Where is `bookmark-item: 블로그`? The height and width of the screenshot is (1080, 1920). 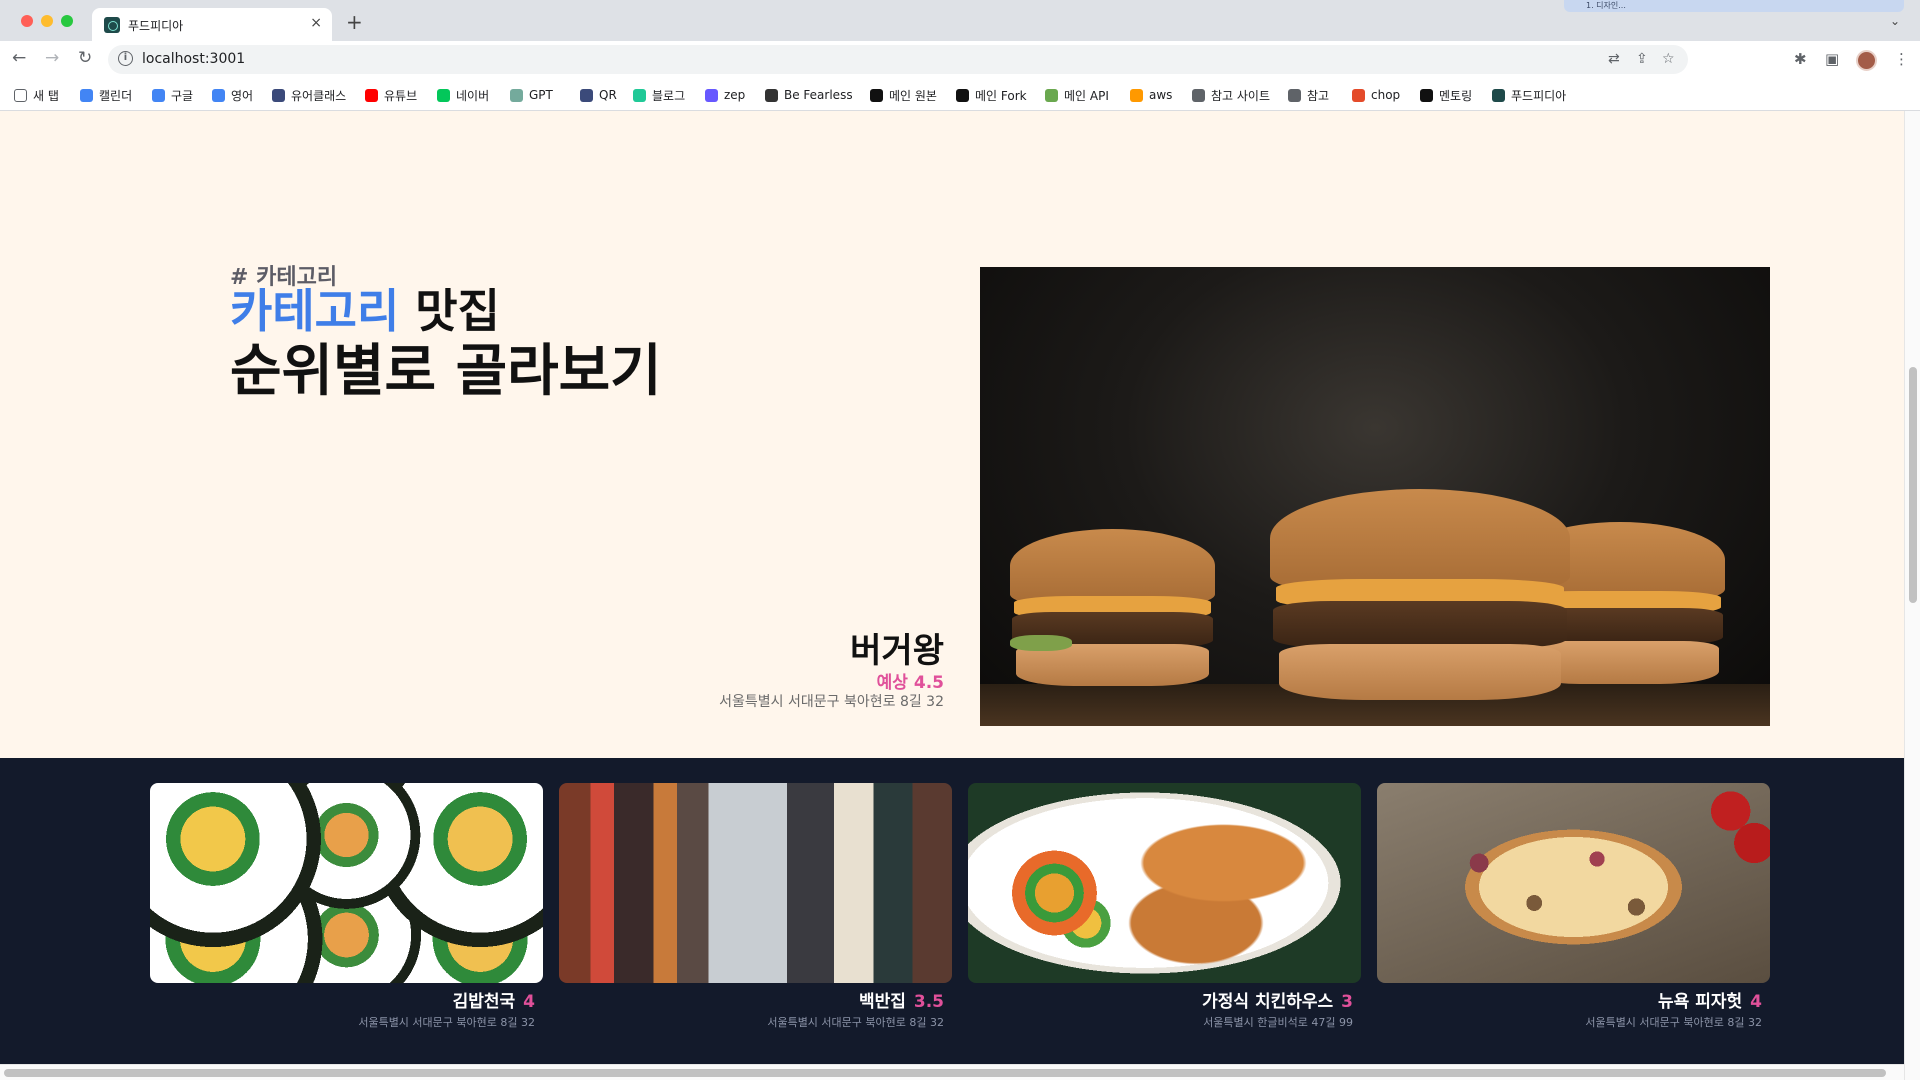
bookmark-item: 블로그 is located at coordinates (659, 95).